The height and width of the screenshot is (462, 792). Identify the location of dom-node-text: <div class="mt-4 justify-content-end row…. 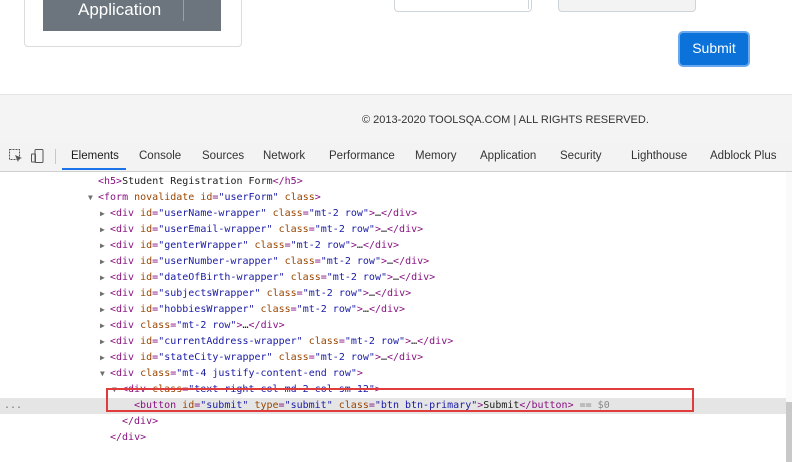
(236, 373).